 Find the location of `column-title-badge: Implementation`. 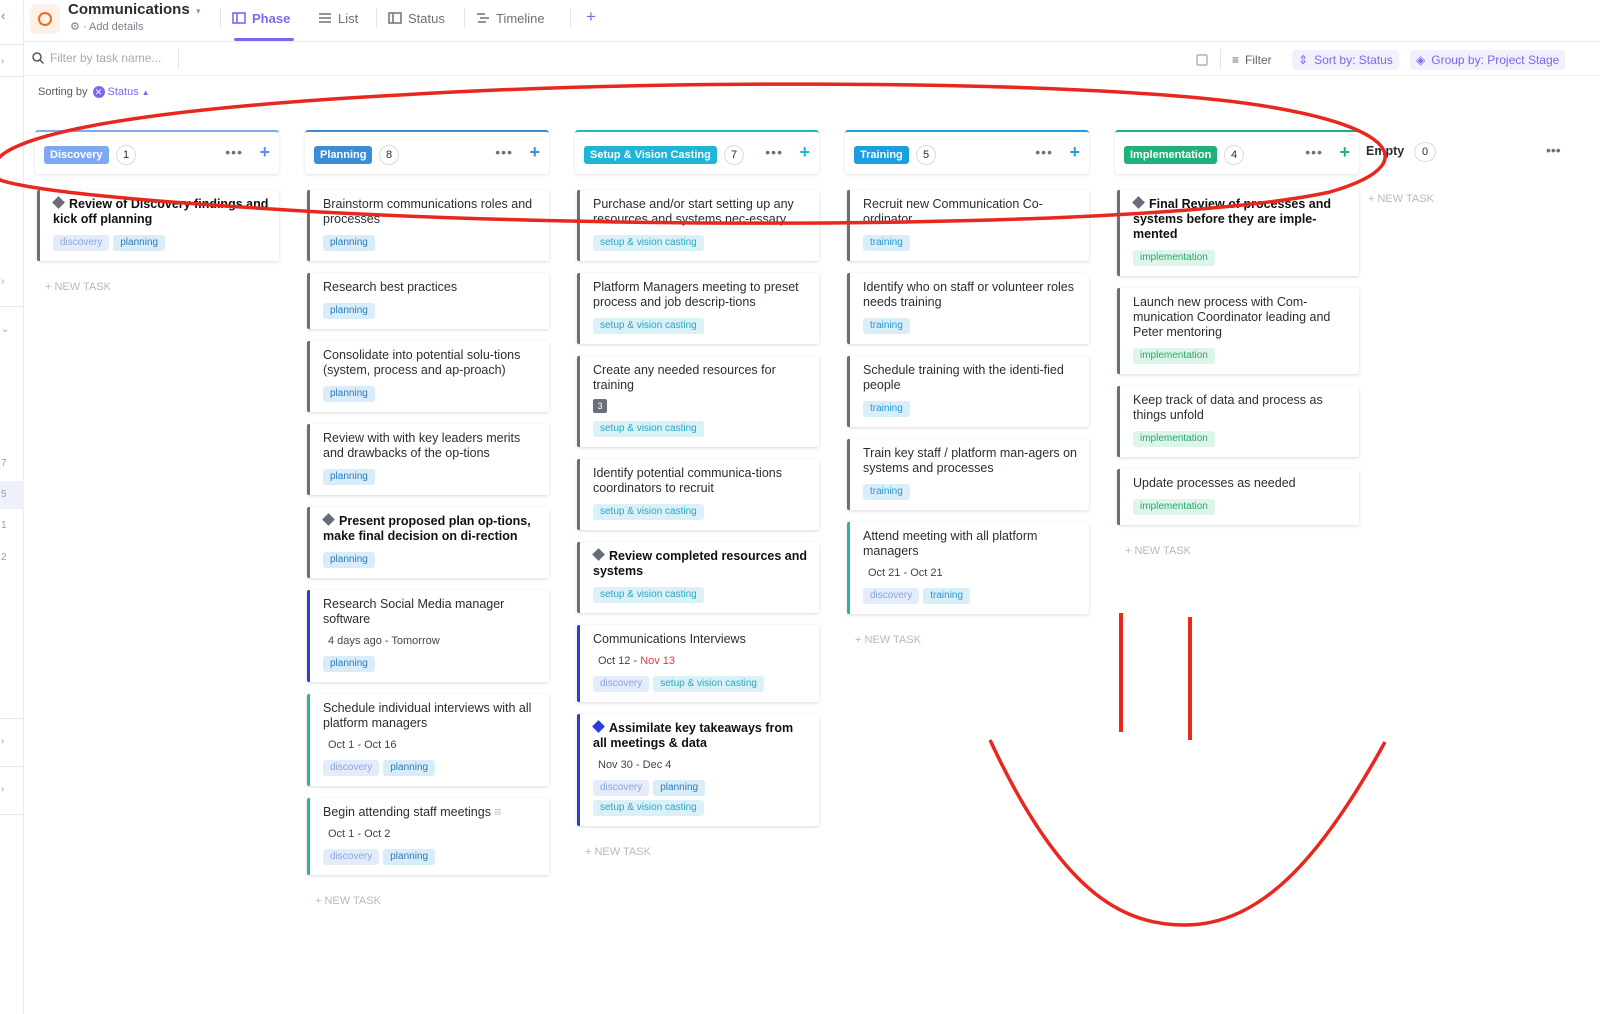

column-title-badge: Implementation is located at coordinates (1171, 155).